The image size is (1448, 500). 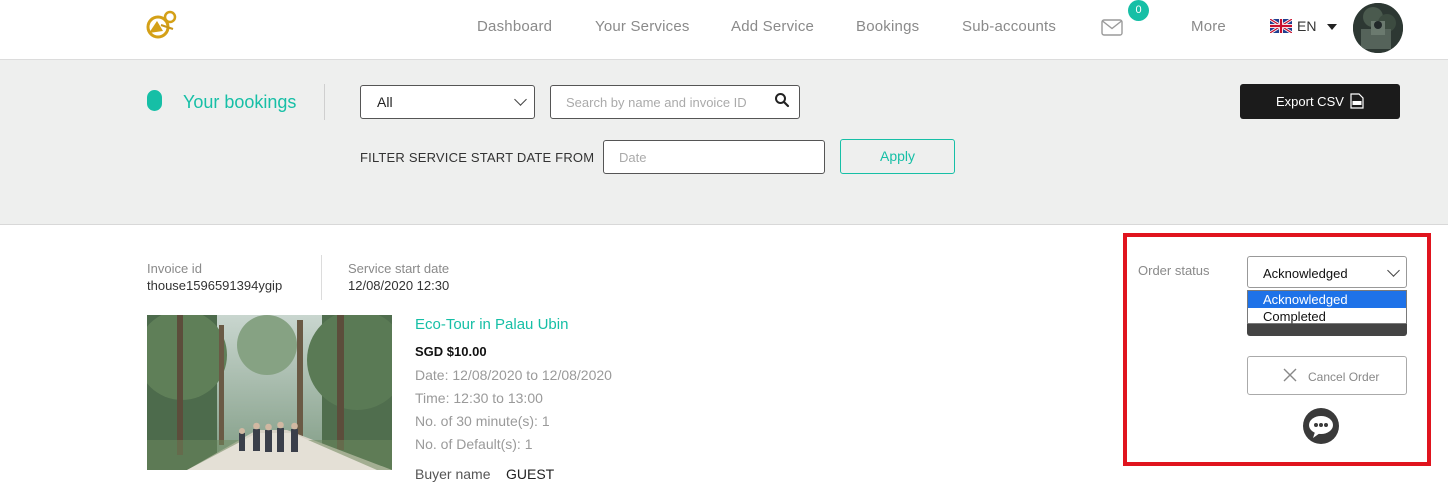 What do you see at coordinates (772, 26) in the screenshot?
I see `nav-link-add-service: Add Service` at bounding box center [772, 26].